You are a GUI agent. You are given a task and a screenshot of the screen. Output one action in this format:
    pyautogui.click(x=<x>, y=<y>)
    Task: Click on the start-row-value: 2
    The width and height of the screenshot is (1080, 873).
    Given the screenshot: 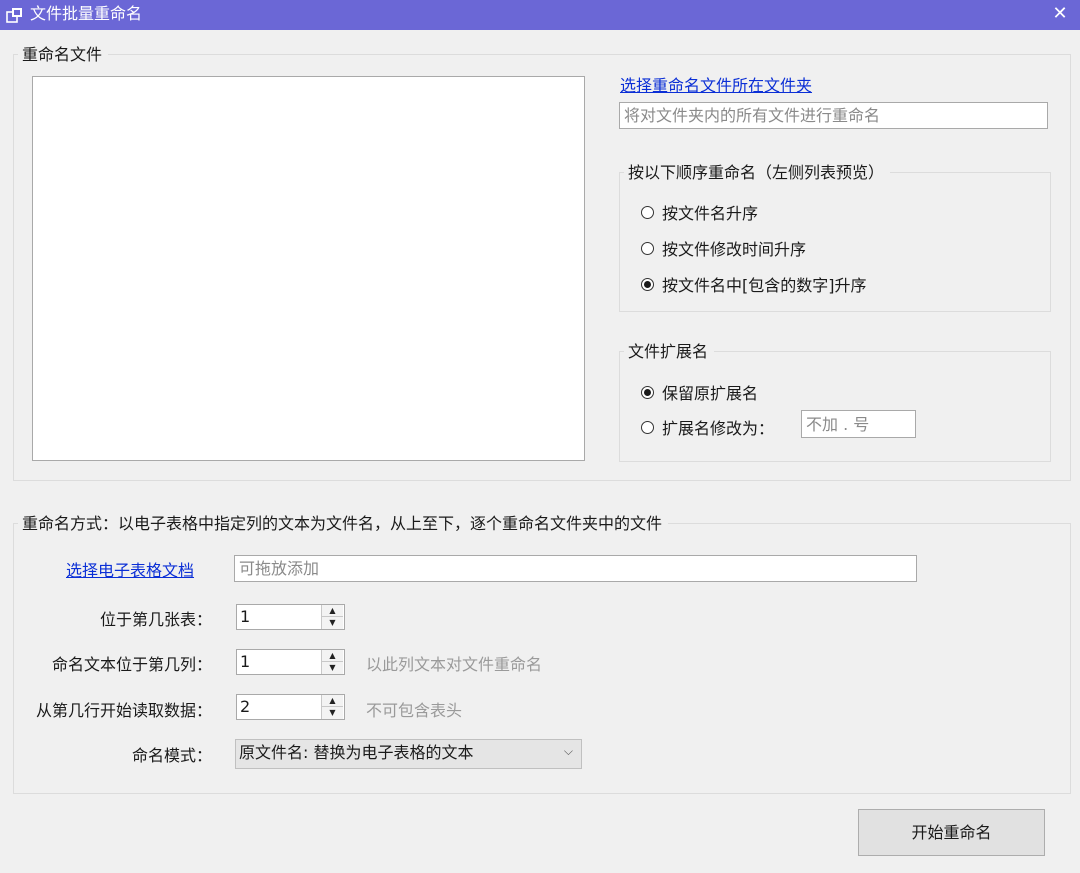 What is the action you would take?
    pyautogui.click(x=245, y=706)
    